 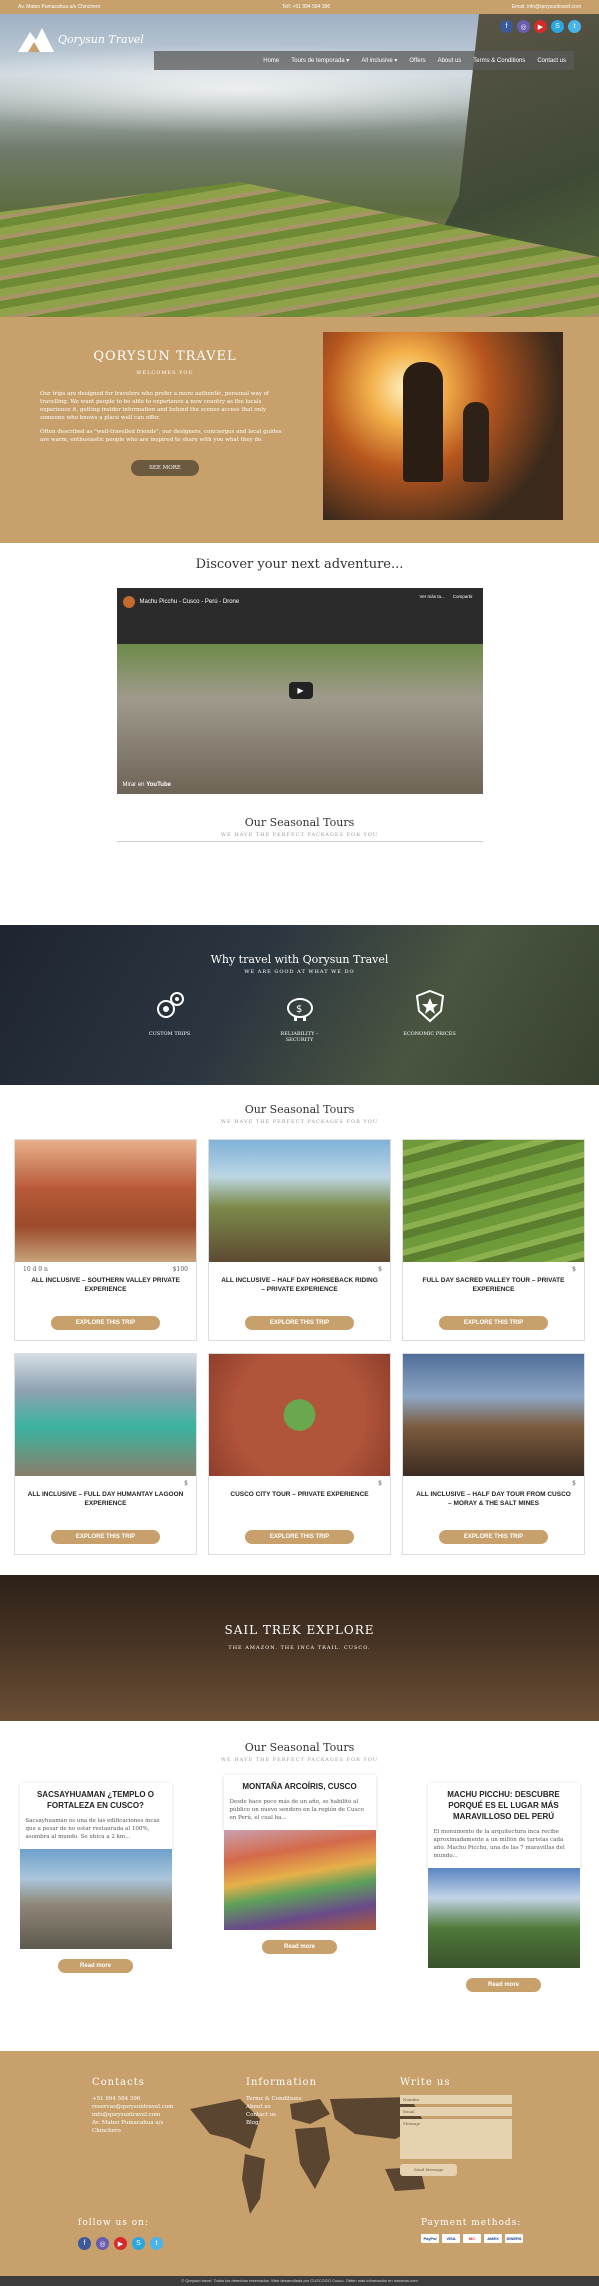 What do you see at coordinates (493, 1201) in the screenshot?
I see `tour-image-sacred-valley` at bounding box center [493, 1201].